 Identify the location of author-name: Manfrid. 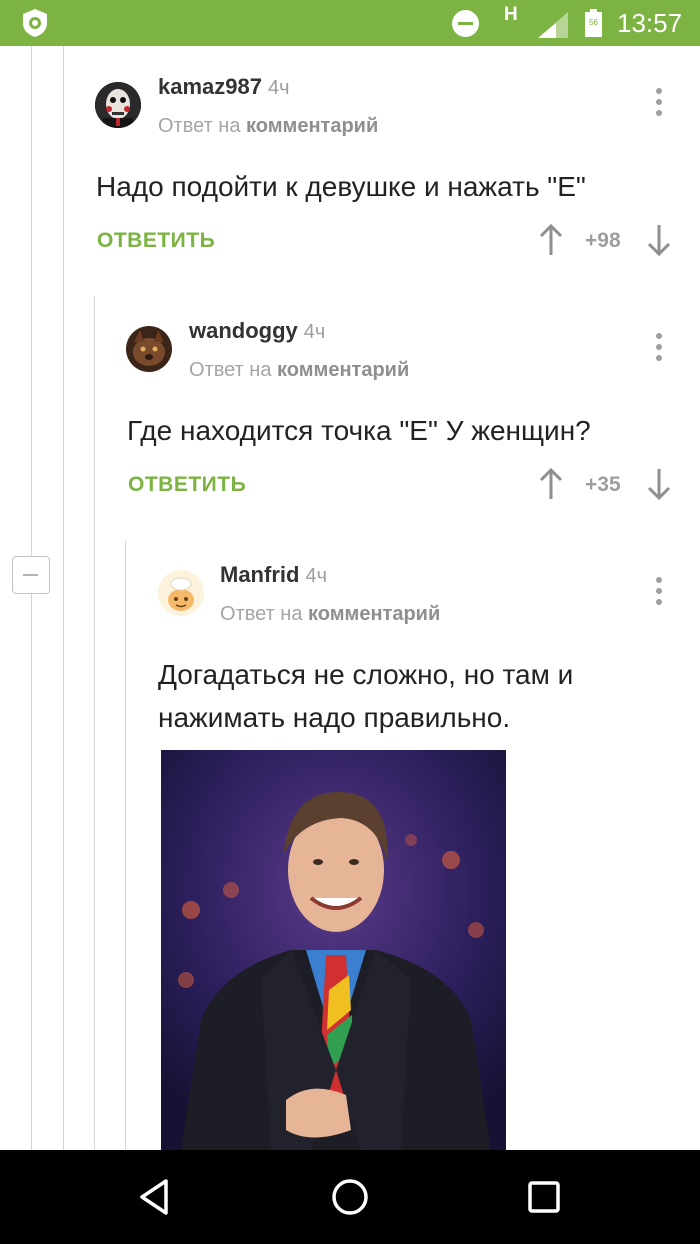
(259, 574).